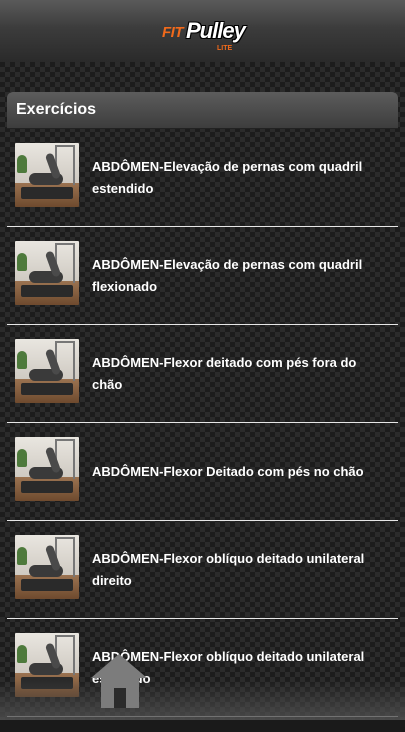 The image size is (405, 732). I want to click on exercise-item: ABDÔMEN-Flexor Deitado com pés no chão, so click(202, 472).